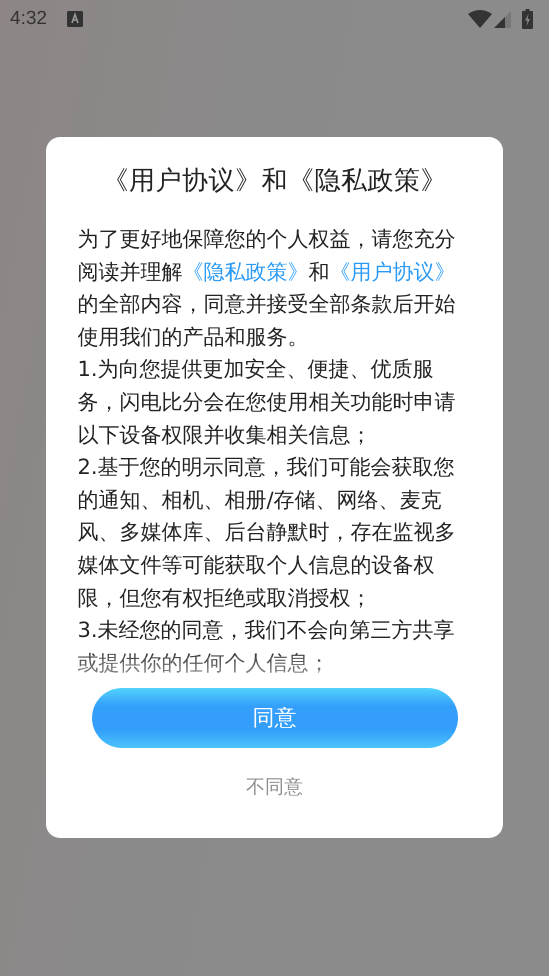 The image size is (549, 976). What do you see at coordinates (275, 718) in the screenshot?
I see `agree-button: 同意` at bounding box center [275, 718].